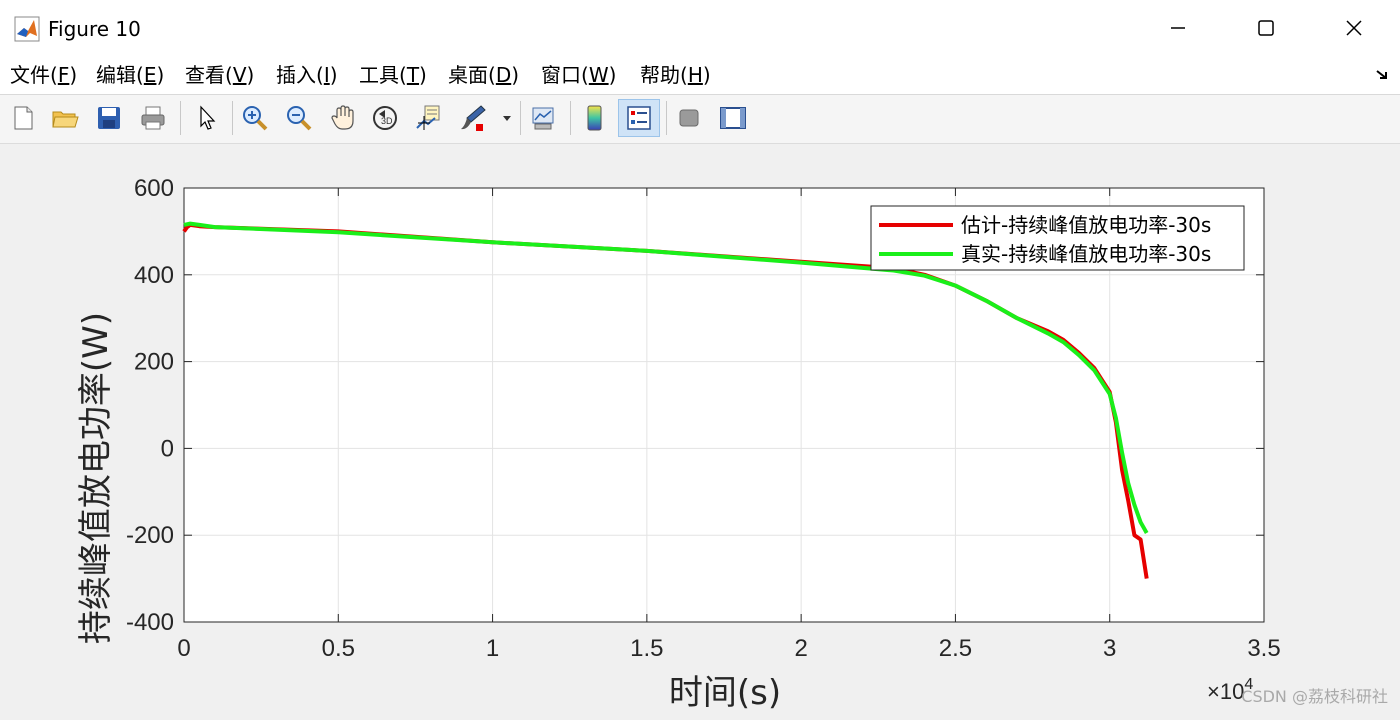 Image resolution: width=1400 pixels, height=720 pixels. Describe the element at coordinates (94, 29) in the screenshot. I see `window-title: Figure 10` at that location.